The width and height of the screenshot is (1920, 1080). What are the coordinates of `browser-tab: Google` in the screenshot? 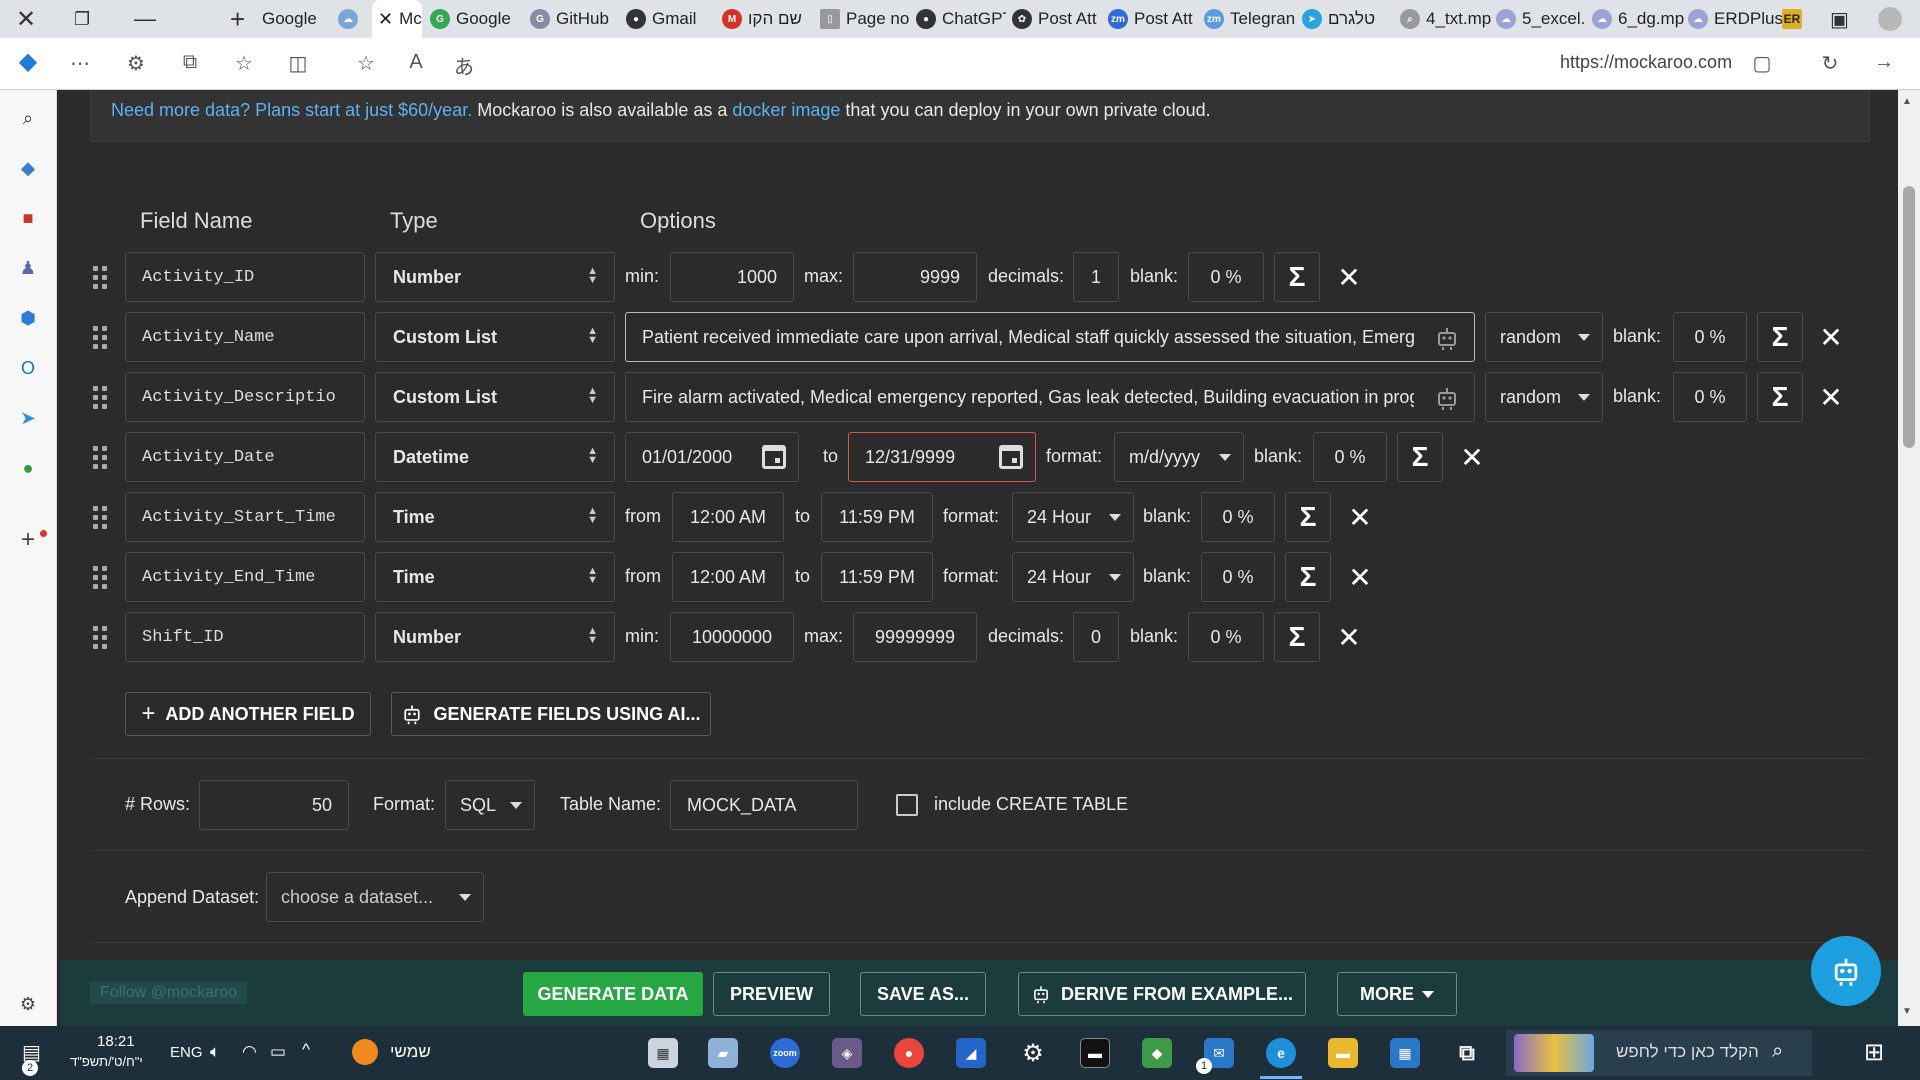 It's located at (302, 19).